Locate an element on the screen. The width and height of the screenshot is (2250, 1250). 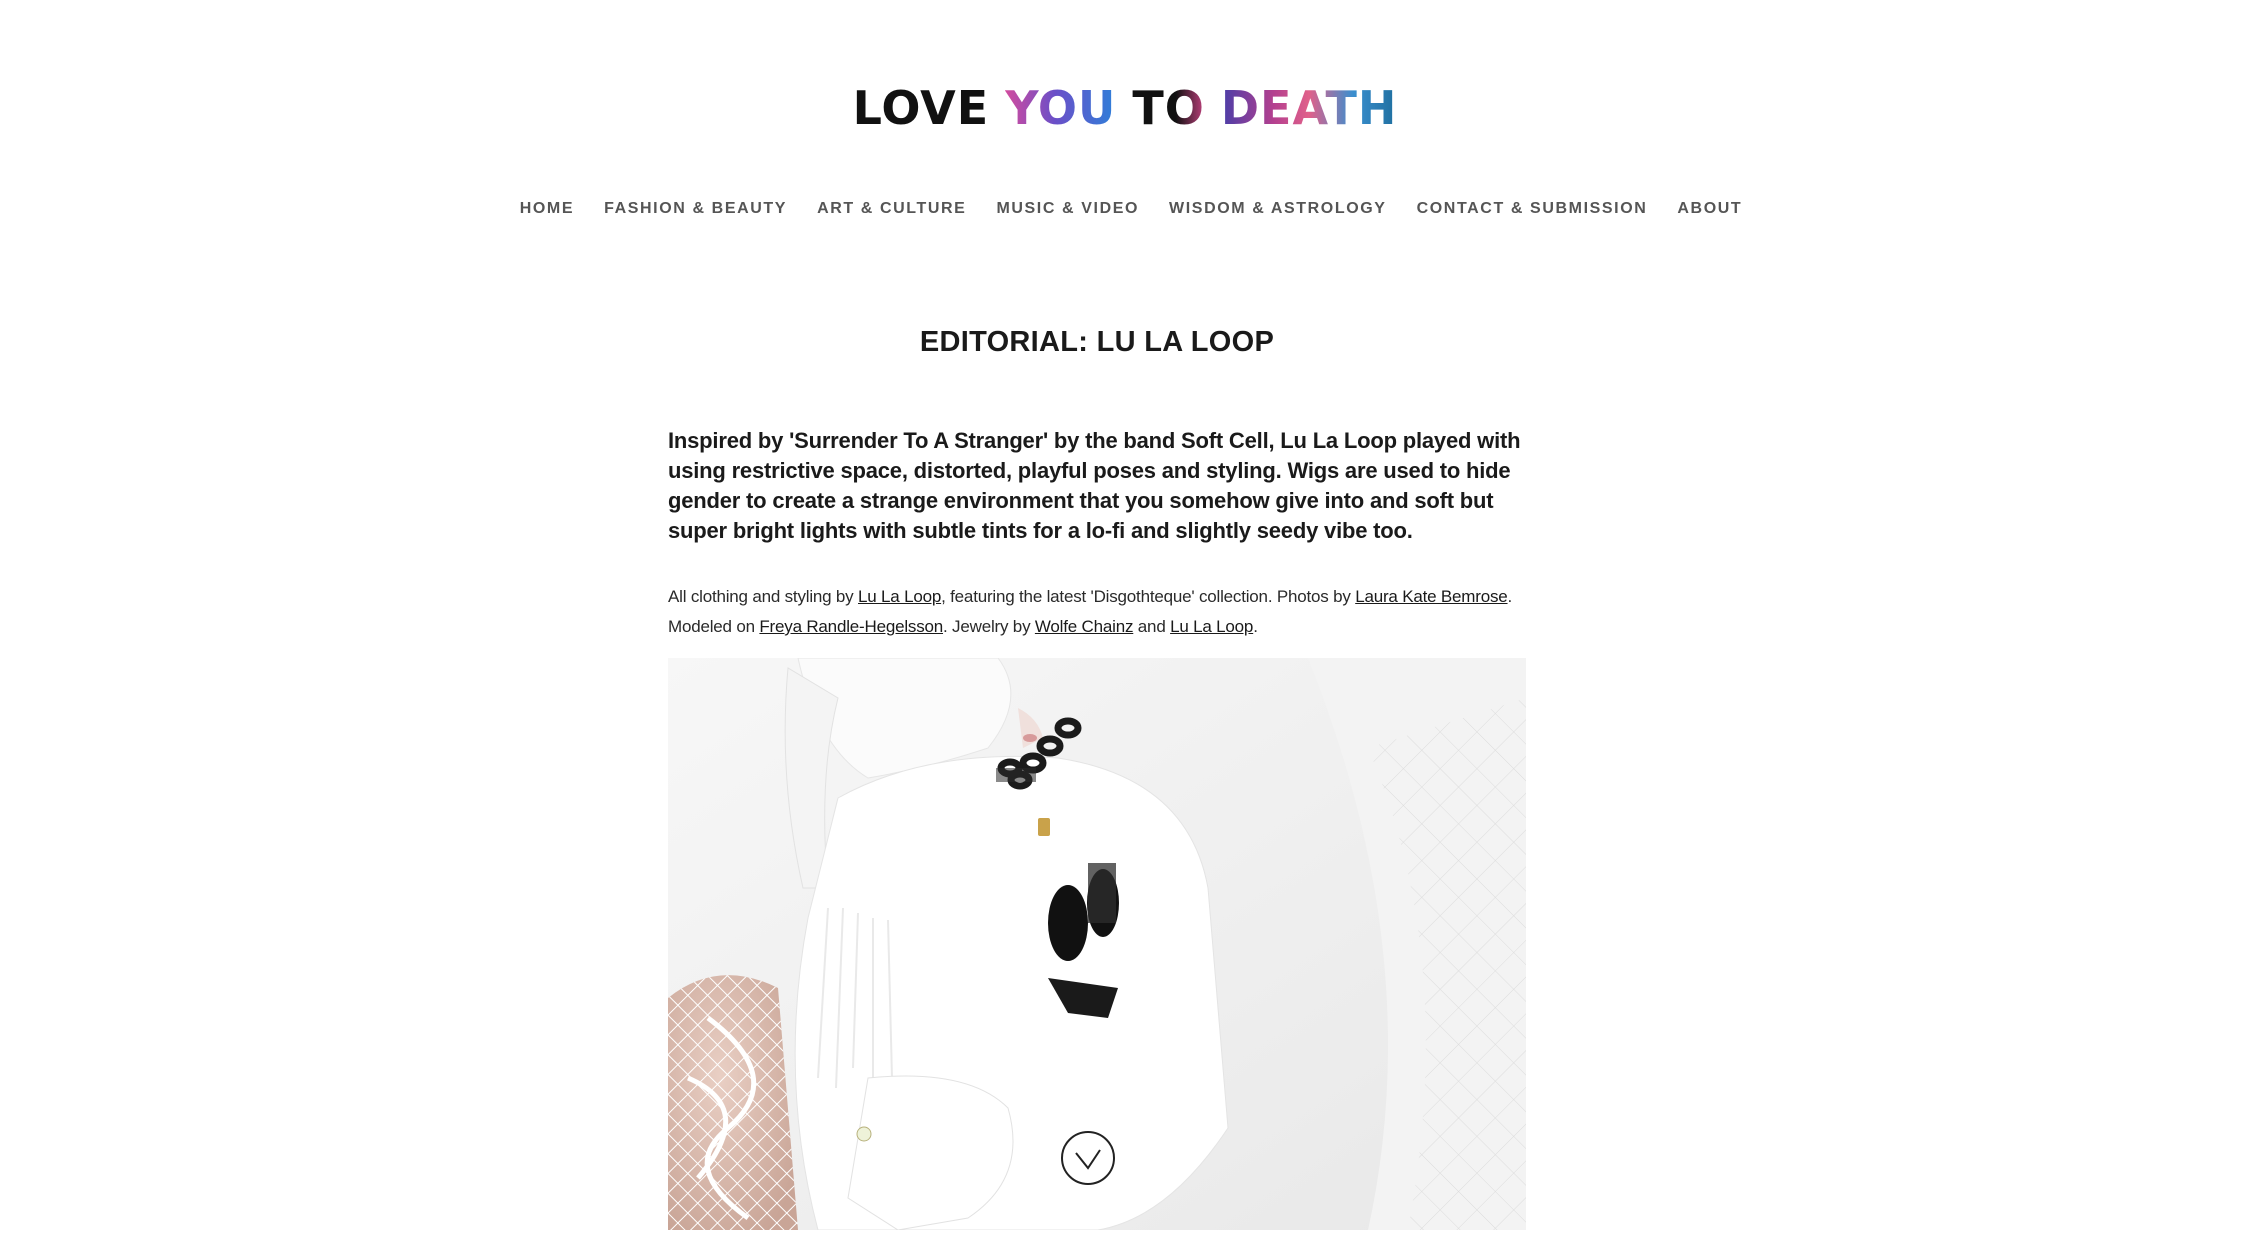
article-title: EDITORIAL: LU LA LOOP is located at coordinates (1097, 342).